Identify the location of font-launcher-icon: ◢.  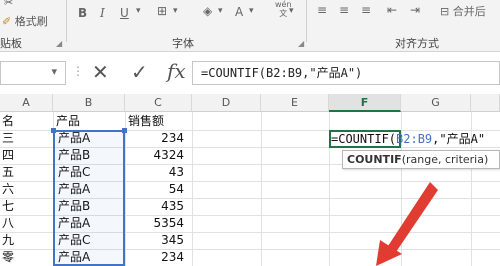
(301, 43).